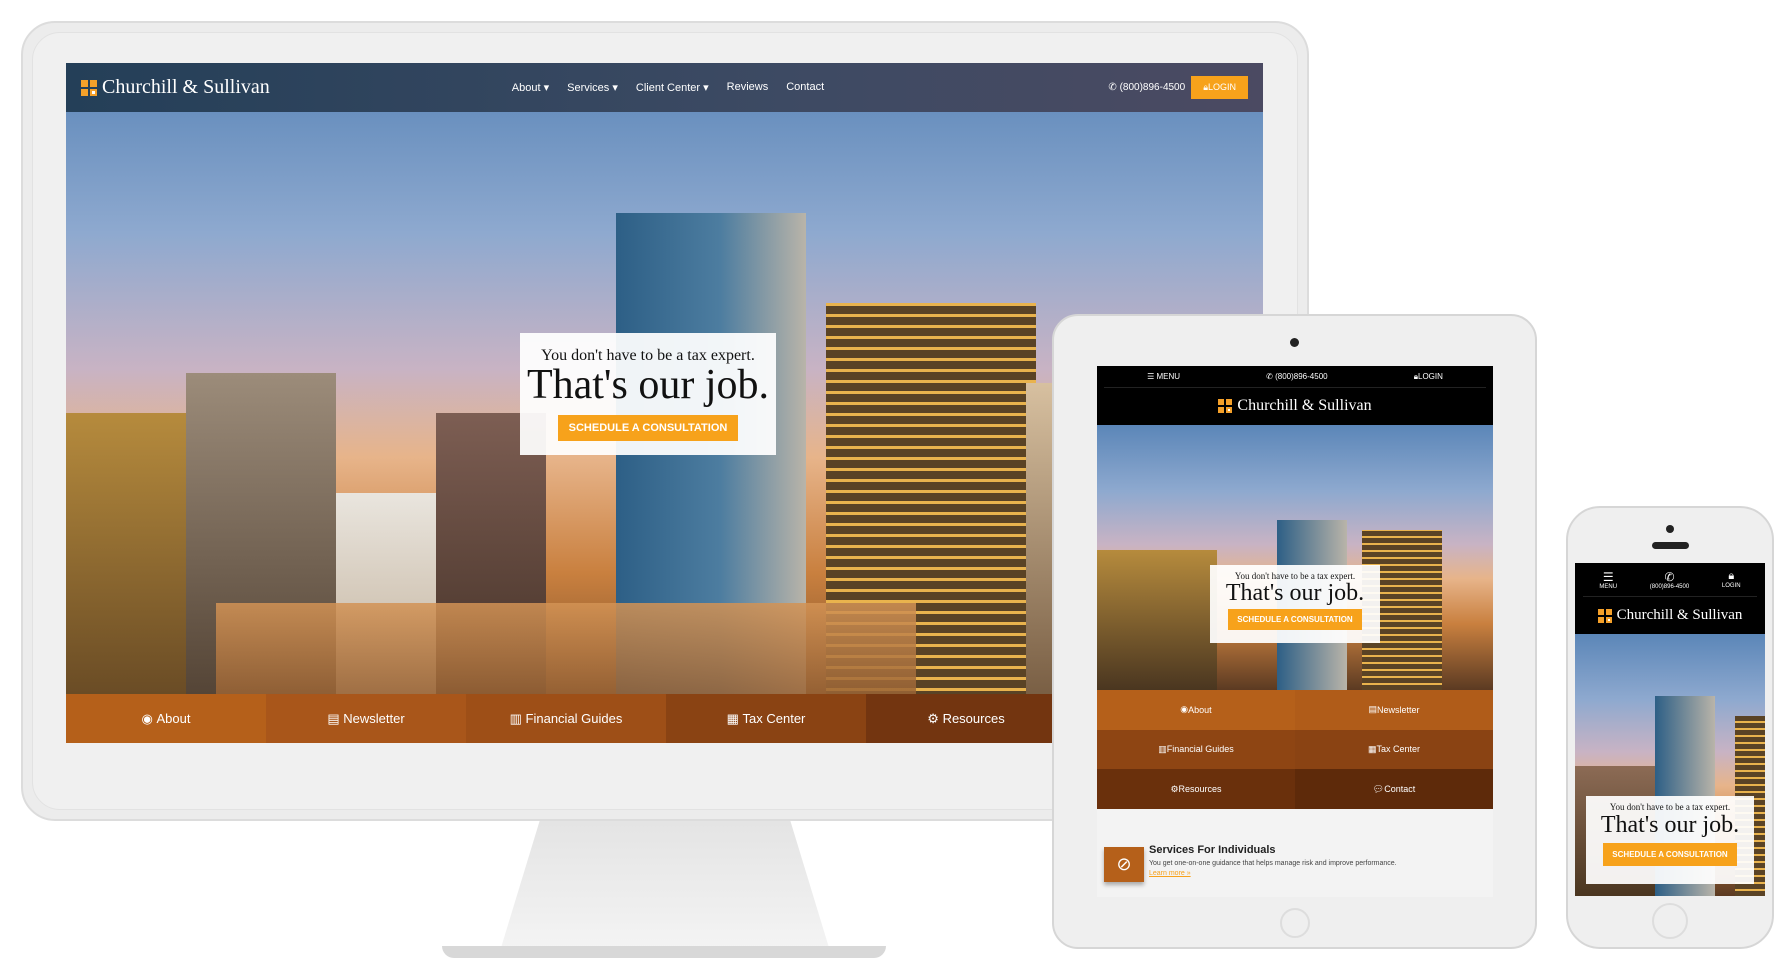 The width and height of the screenshot is (1792, 980). Describe the element at coordinates (1196, 710) in the screenshot. I see `tablet-nav-about: ◉ About` at that location.